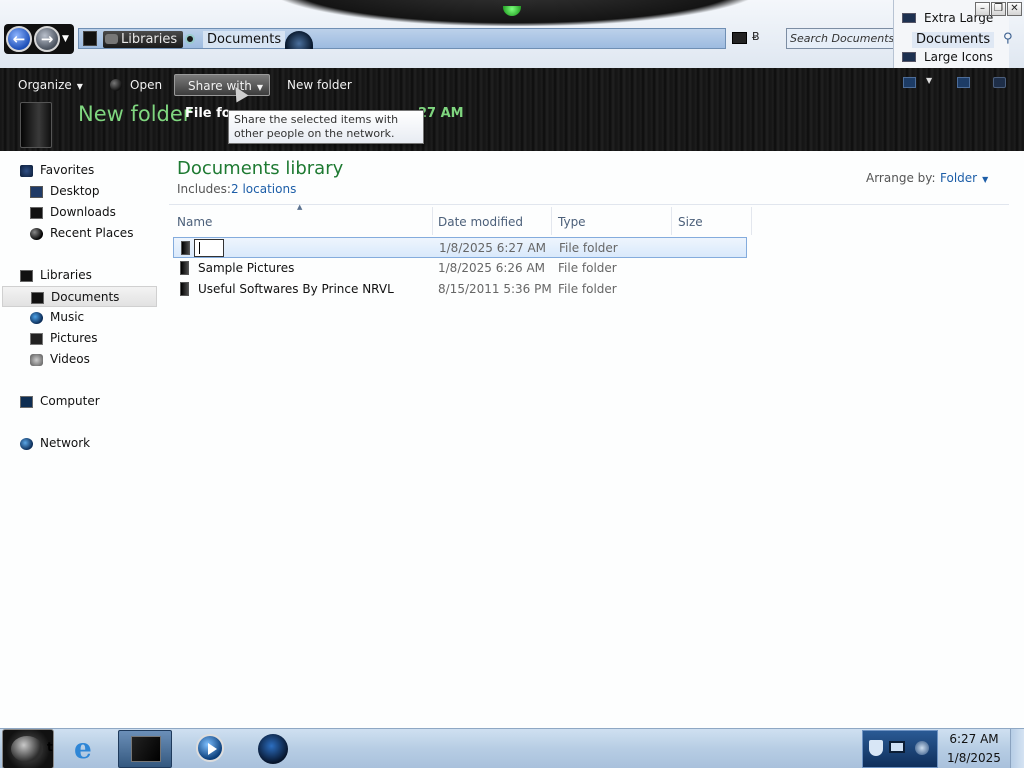 The height and width of the screenshot is (768, 1024). I want to click on nav-pictures-label: Pictures, so click(74, 338).